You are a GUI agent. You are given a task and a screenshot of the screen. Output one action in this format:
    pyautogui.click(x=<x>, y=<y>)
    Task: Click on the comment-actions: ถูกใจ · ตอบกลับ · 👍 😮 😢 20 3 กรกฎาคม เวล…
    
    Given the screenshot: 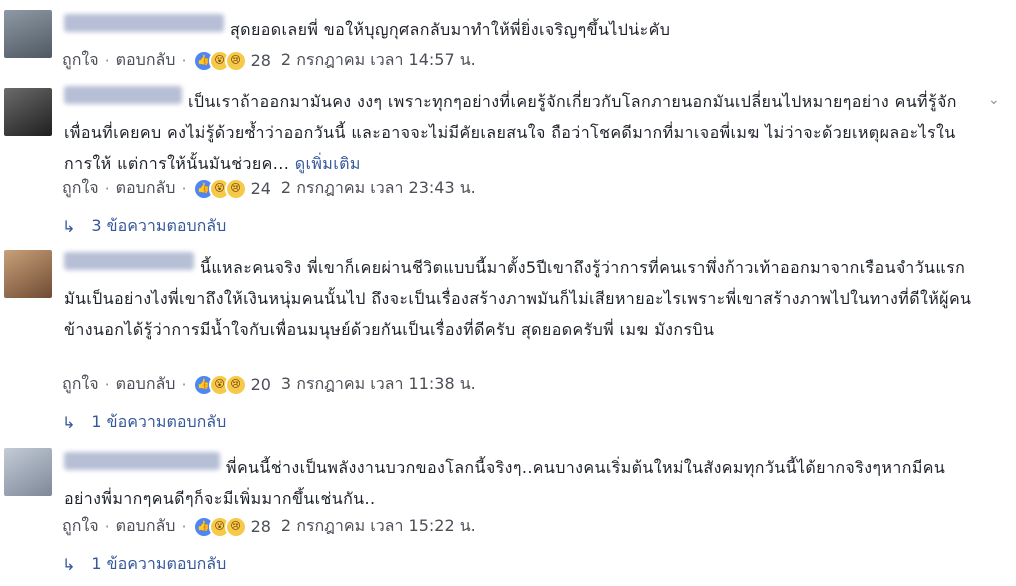 What is the action you would take?
    pyautogui.click(x=269, y=384)
    